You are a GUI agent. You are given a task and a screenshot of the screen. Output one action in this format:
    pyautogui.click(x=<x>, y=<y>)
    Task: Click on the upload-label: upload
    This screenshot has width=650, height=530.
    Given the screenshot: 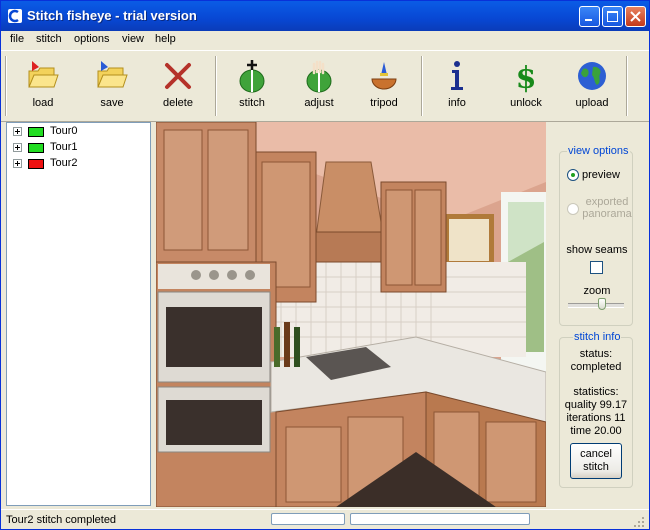 What is the action you would take?
    pyautogui.click(x=592, y=103)
    